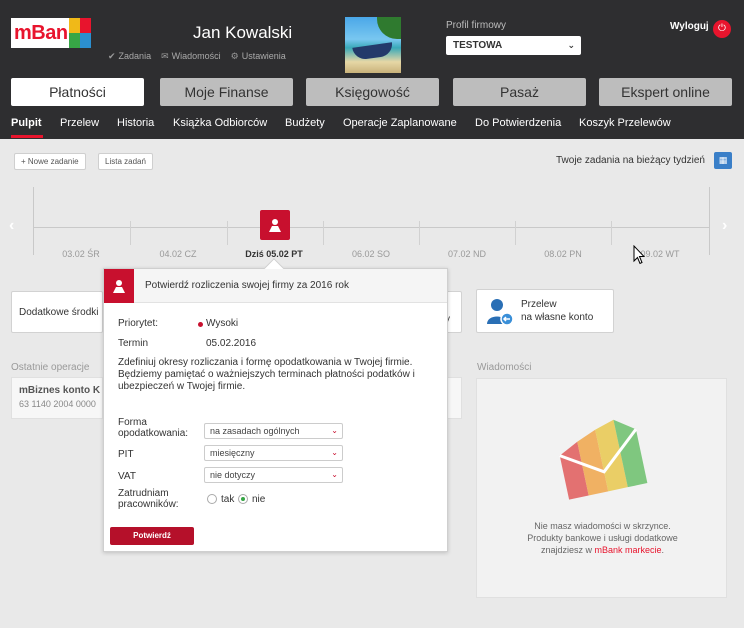  Describe the element at coordinates (275, 225) in the screenshot. I see `task-marker-user-icon` at that location.